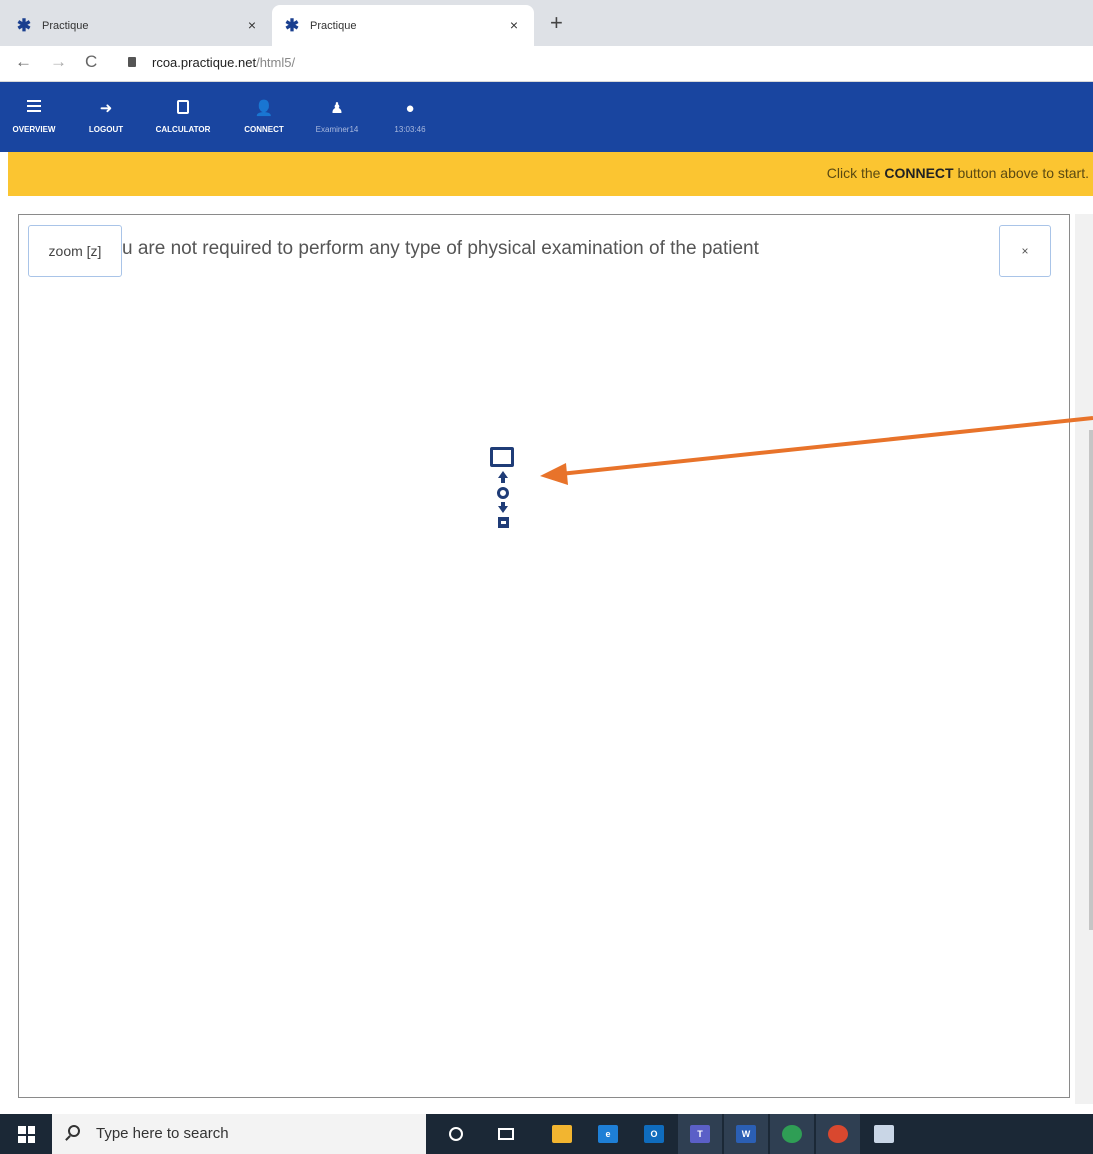 The width and height of the screenshot is (1093, 1154). I want to click on file-explorer-icon, so click(562, 1134).